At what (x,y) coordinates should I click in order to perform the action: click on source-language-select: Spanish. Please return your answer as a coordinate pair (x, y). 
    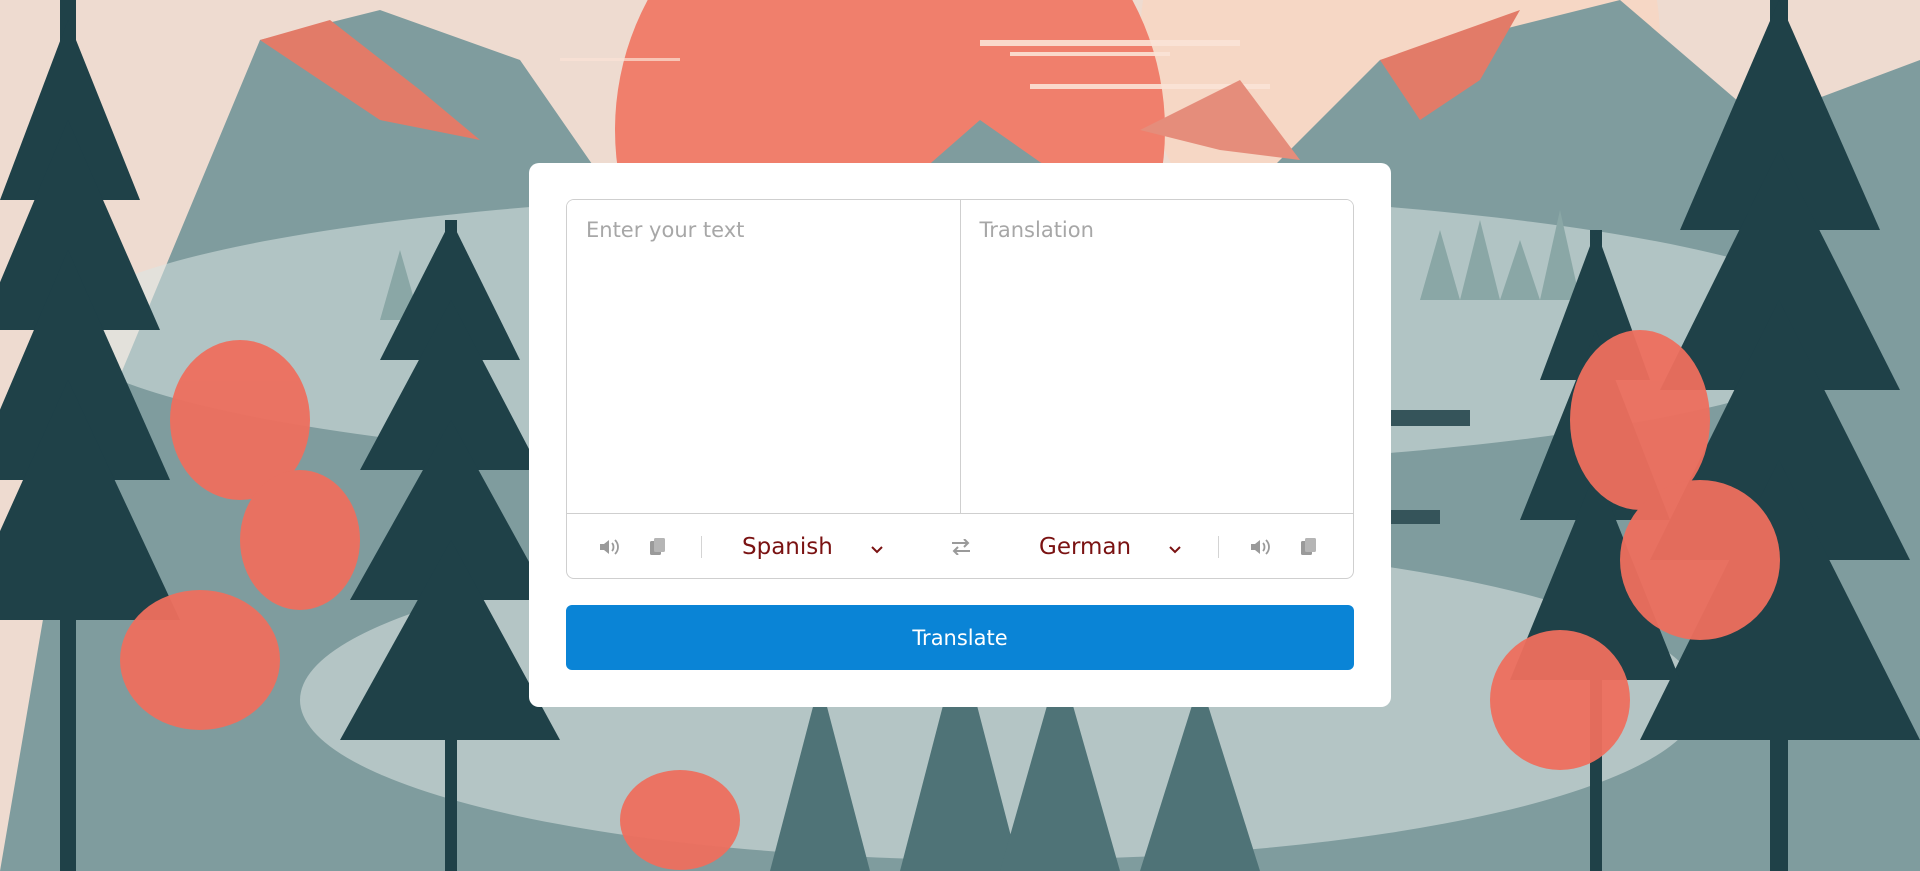
    Looking at the image, I should click on (812, 546).